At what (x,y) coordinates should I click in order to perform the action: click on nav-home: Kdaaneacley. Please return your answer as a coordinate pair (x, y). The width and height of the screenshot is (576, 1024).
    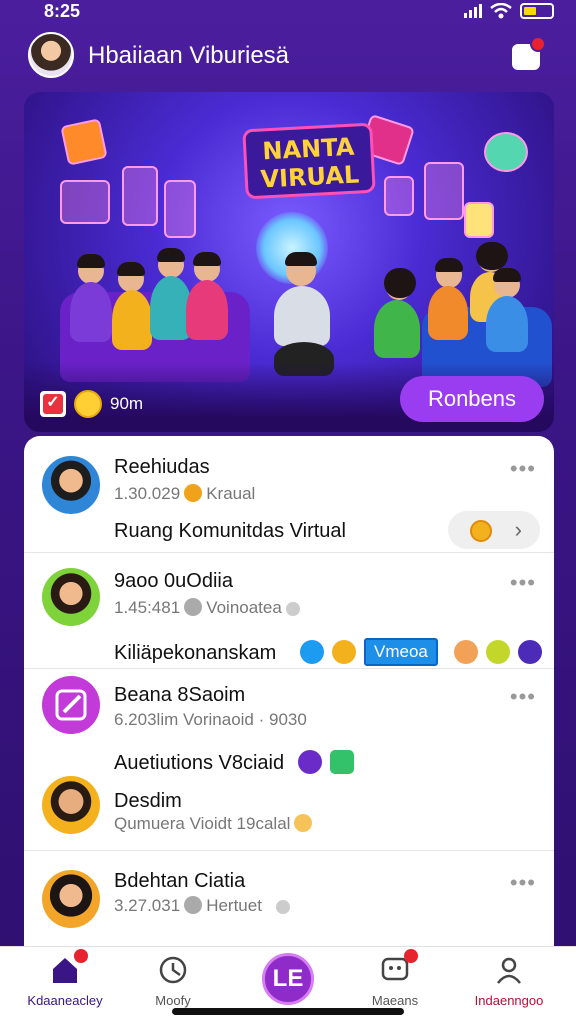
    Looking at the image, I should click on (65, 978).